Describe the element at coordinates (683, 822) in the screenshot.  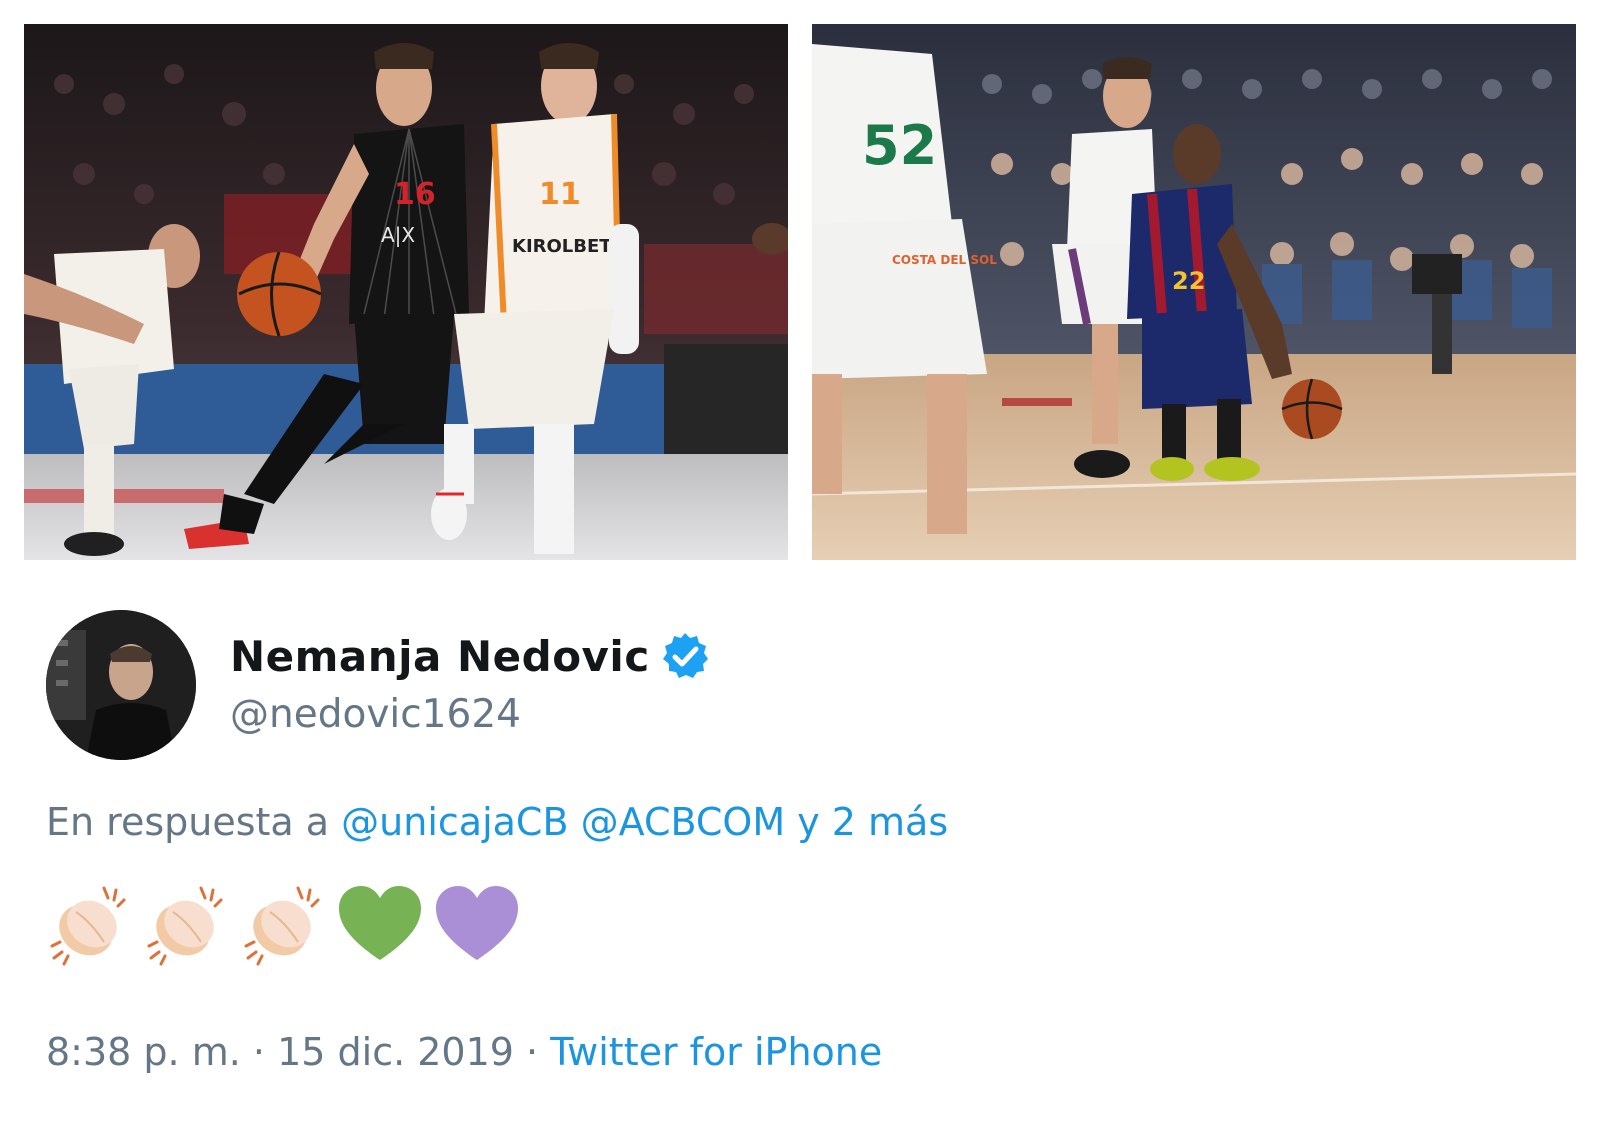
I see `mention-acbcom-link: @ACBCOM` at that location.